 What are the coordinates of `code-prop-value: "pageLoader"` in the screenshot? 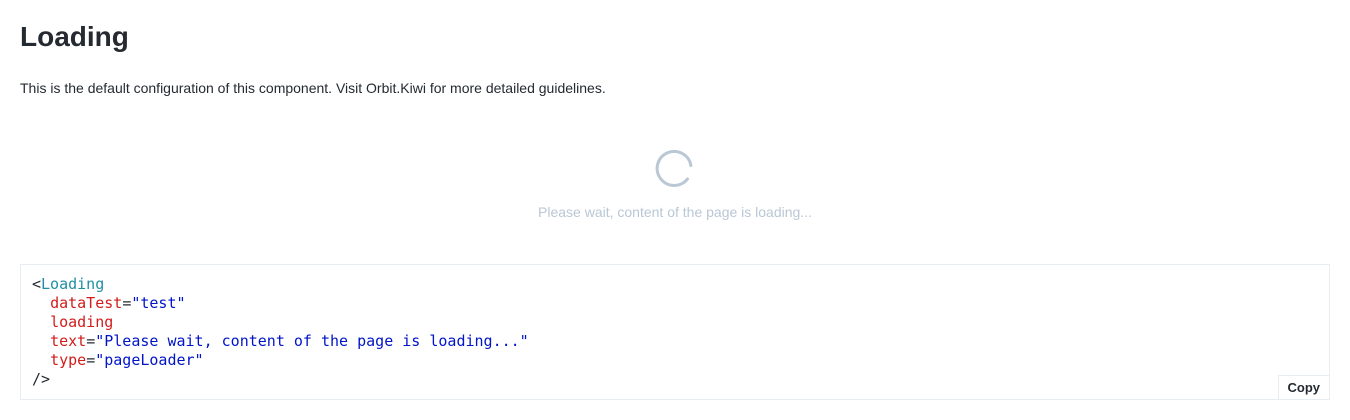 It's located at (149, 360).